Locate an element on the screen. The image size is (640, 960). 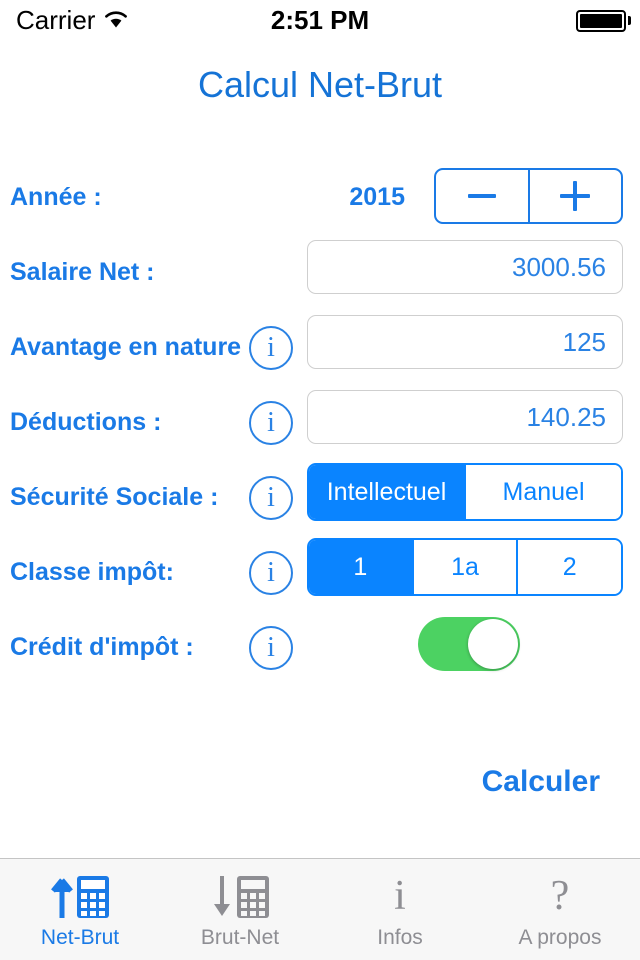
info-i-glyph: i is located at coordinates (400, 895).